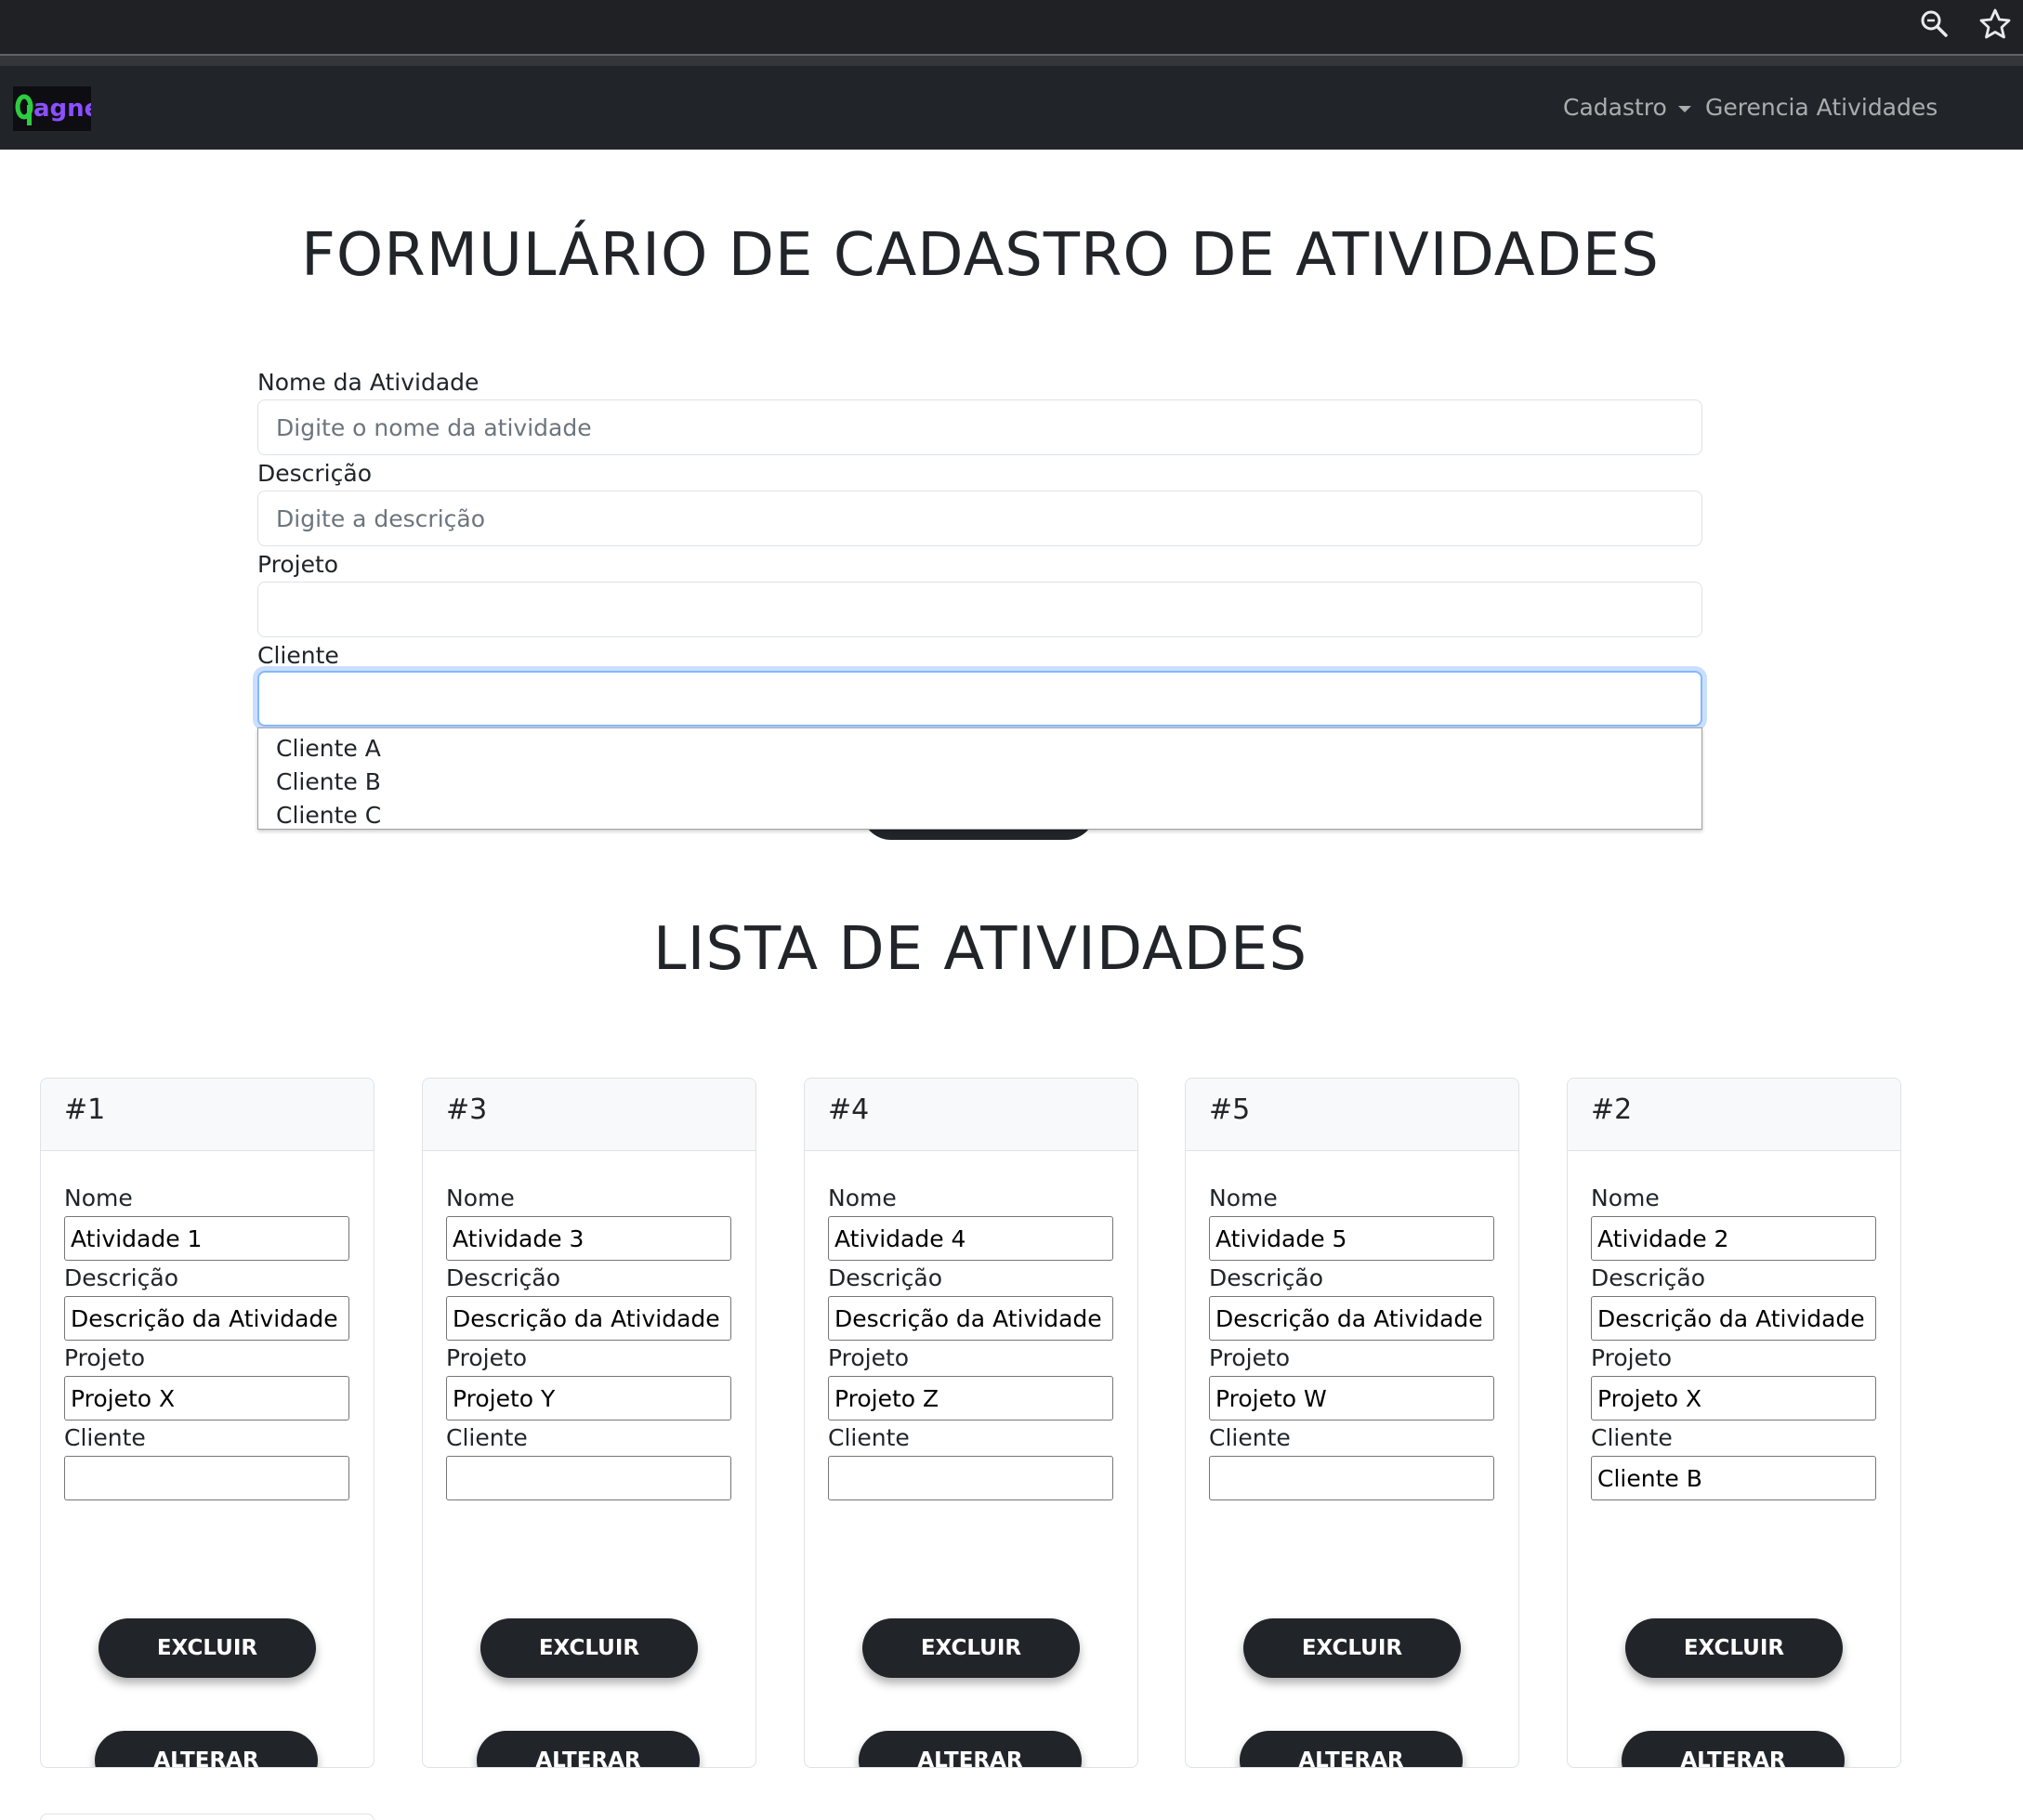  What do you see at coordinates (980, 949) in the screenshot?
I see `list-title: LISTA DE ATIVIDADES` at bounding box center [980, 949].